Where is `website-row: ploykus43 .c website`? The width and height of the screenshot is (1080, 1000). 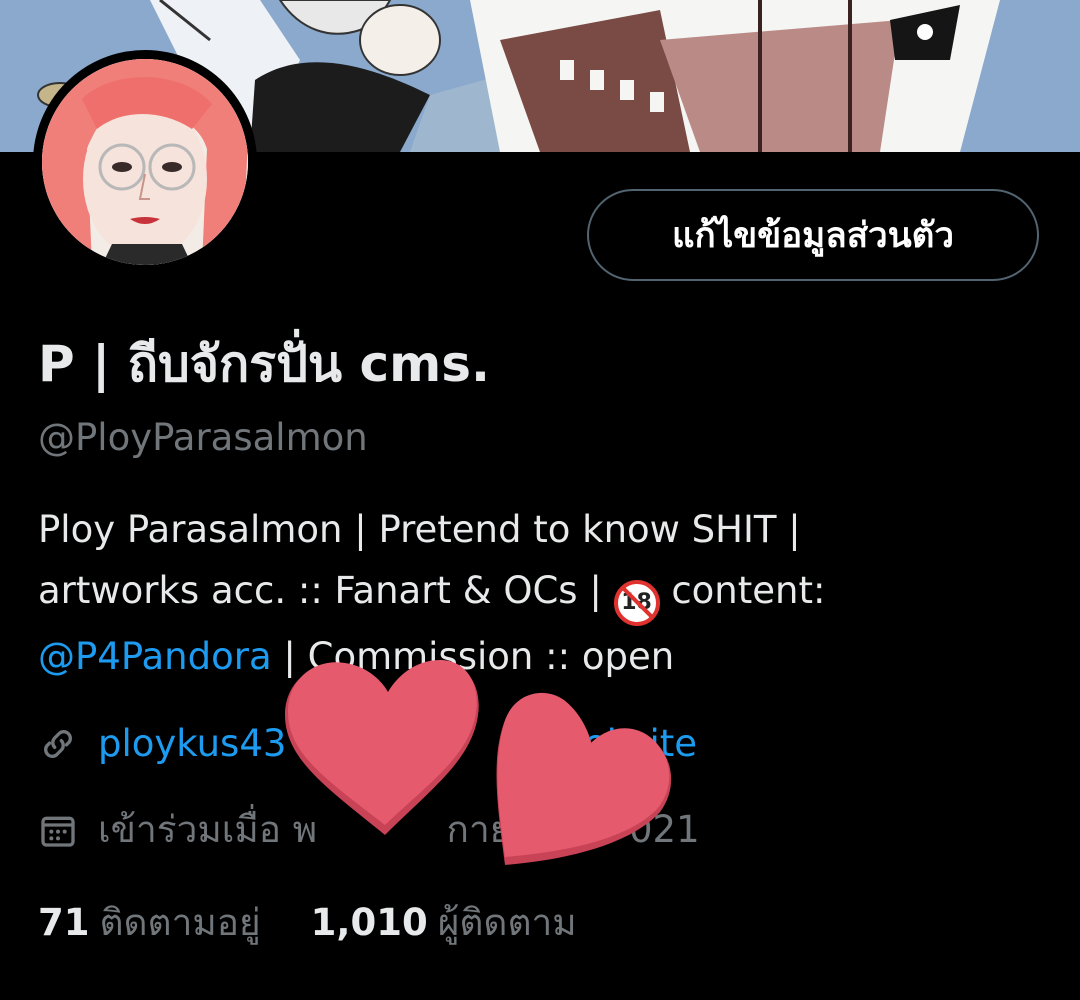
website-row: ploykus43 .c website is located at coordinates (367, 743).